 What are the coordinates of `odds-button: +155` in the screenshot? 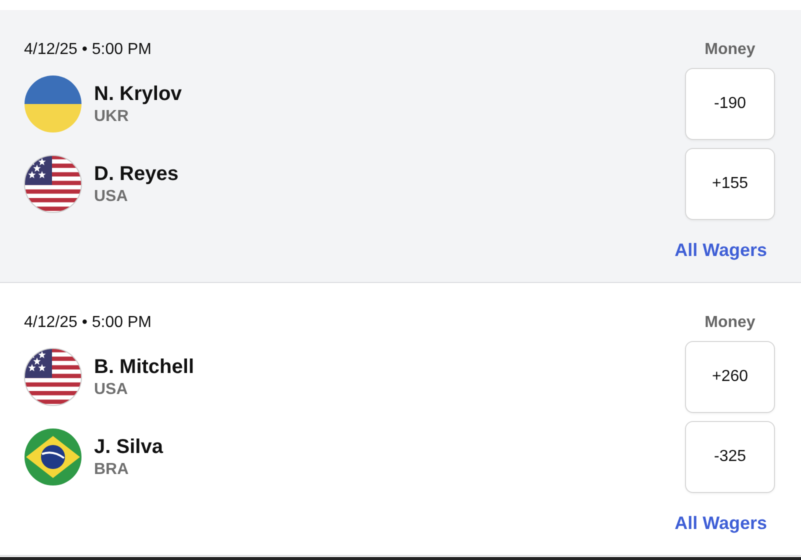 It's located at (730, 184).